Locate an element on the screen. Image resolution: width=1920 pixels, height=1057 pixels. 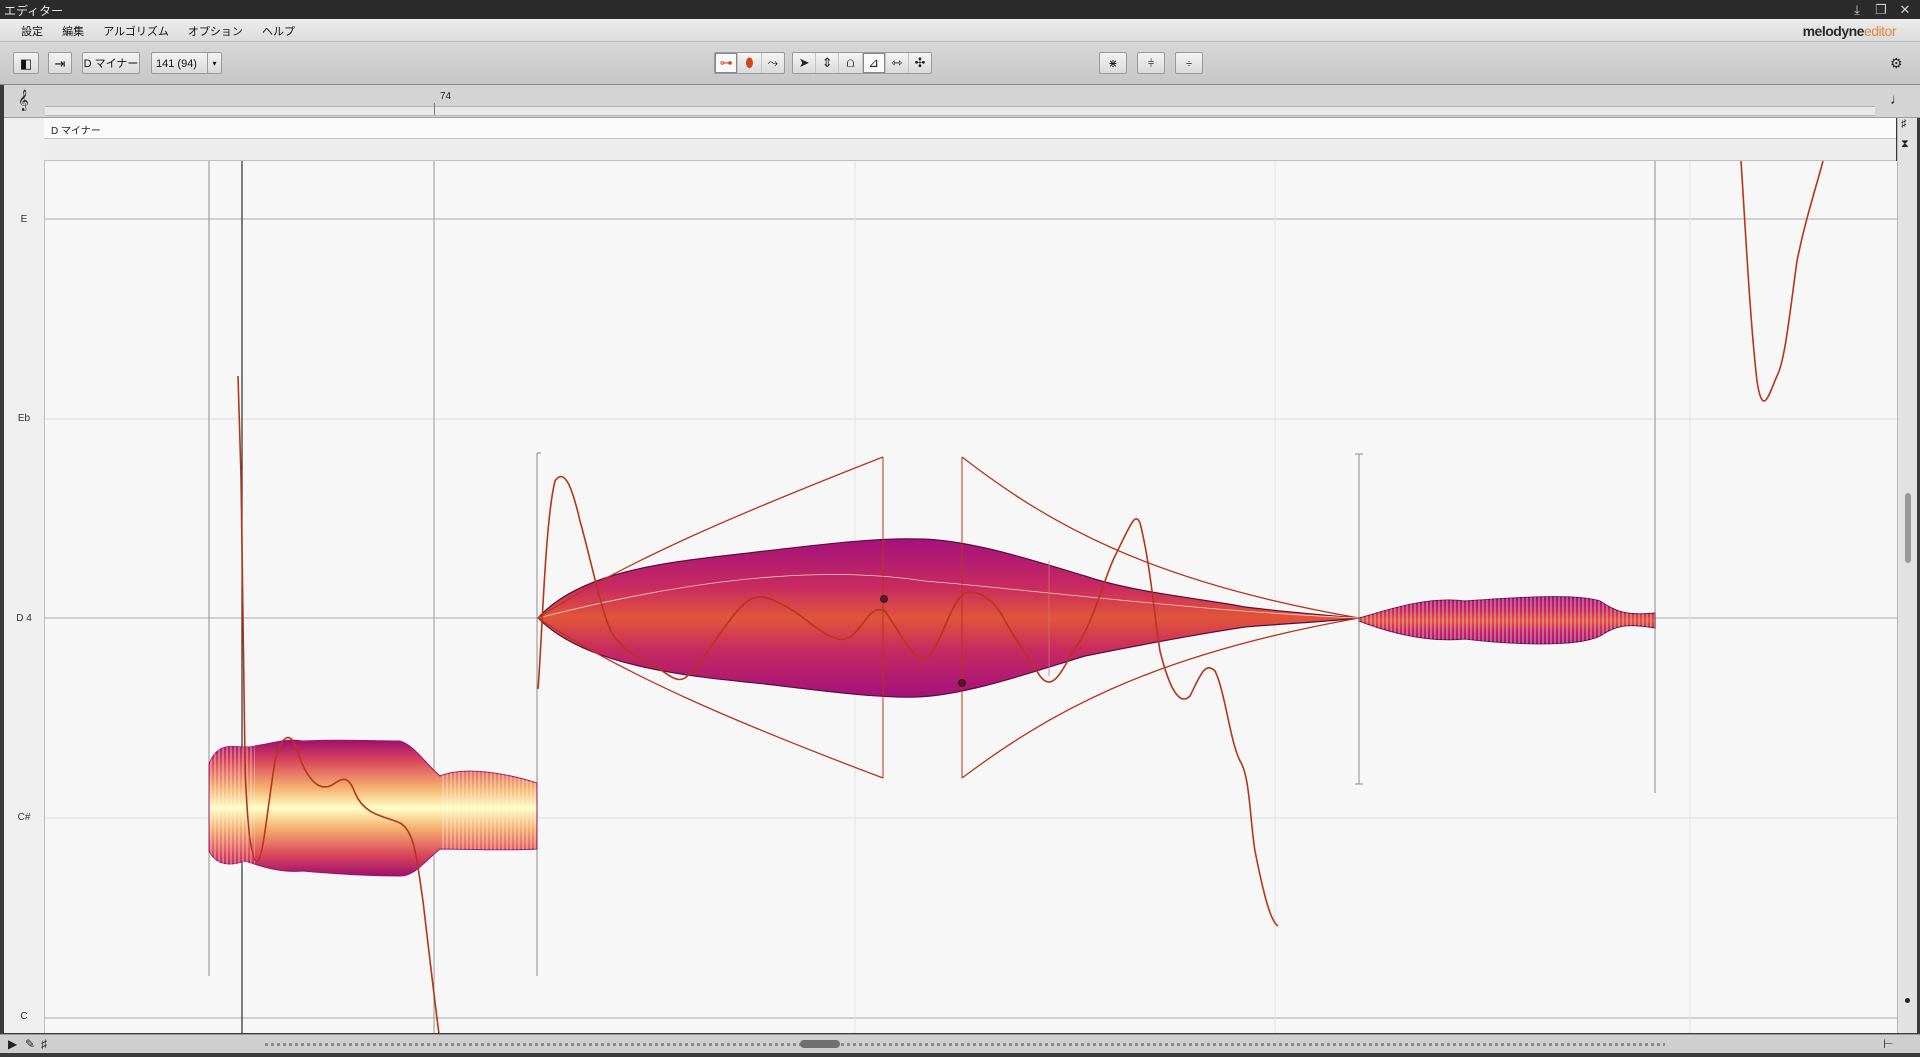
blob-icon: ⬮ is located at coordinates (750, 63).